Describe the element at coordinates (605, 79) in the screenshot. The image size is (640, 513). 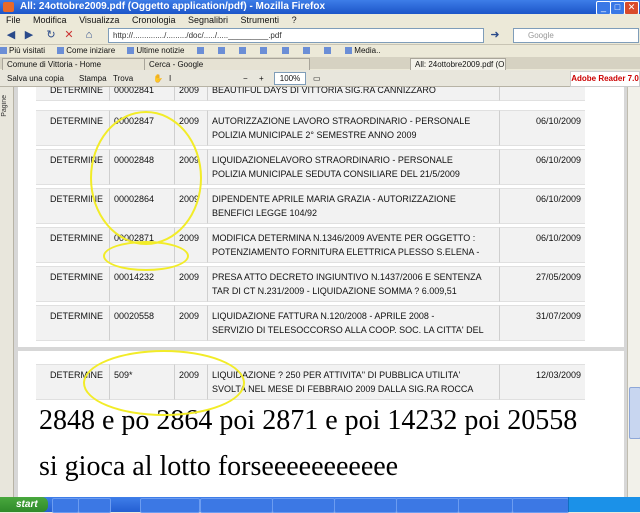
I see `adobe-reader-logo: Adobe Reader 7.0` at that location.